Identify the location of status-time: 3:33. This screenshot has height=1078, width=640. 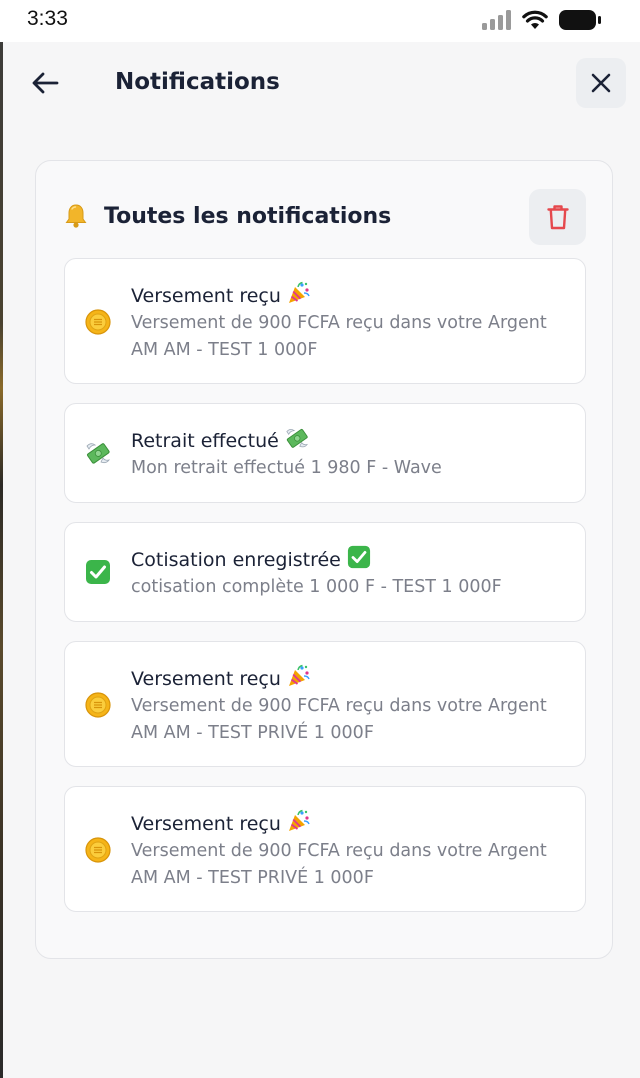
(47, 18).